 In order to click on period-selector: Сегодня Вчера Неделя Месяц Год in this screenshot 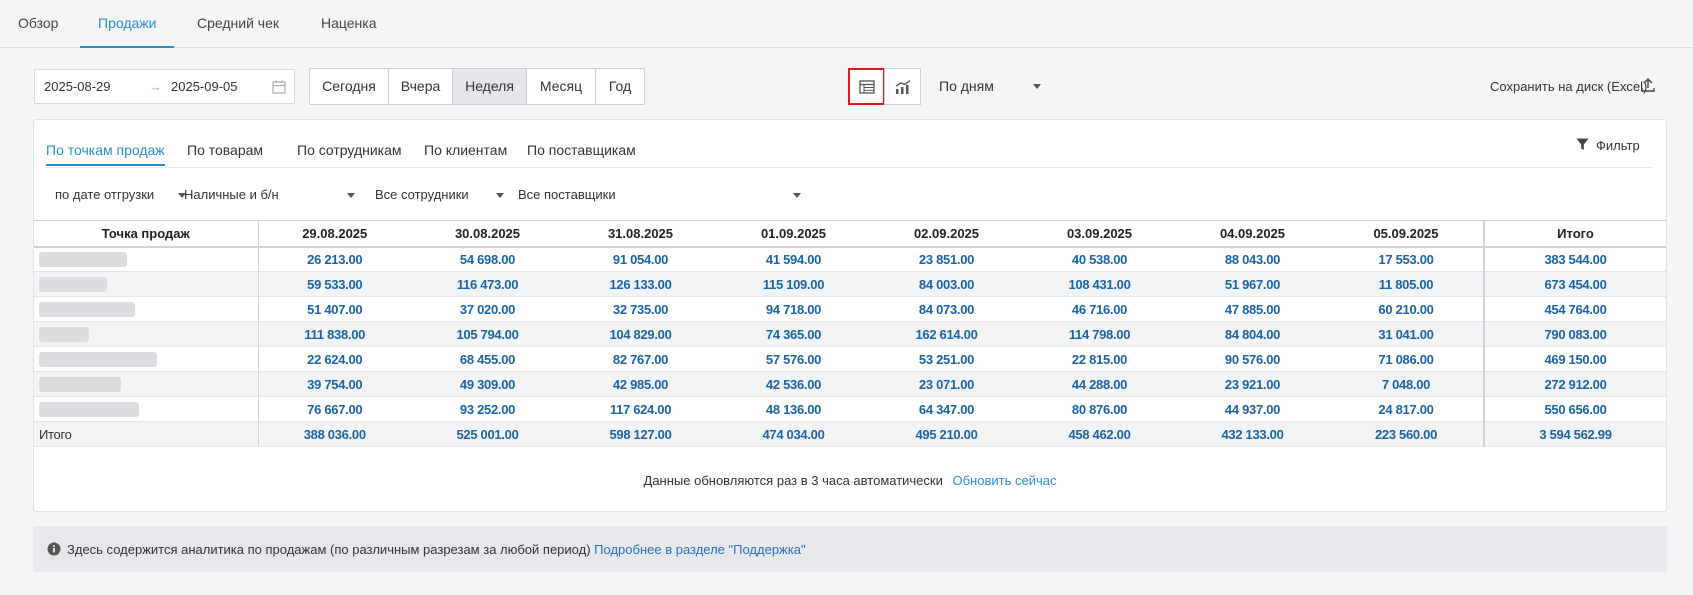, I will do `click(477, 86)`.